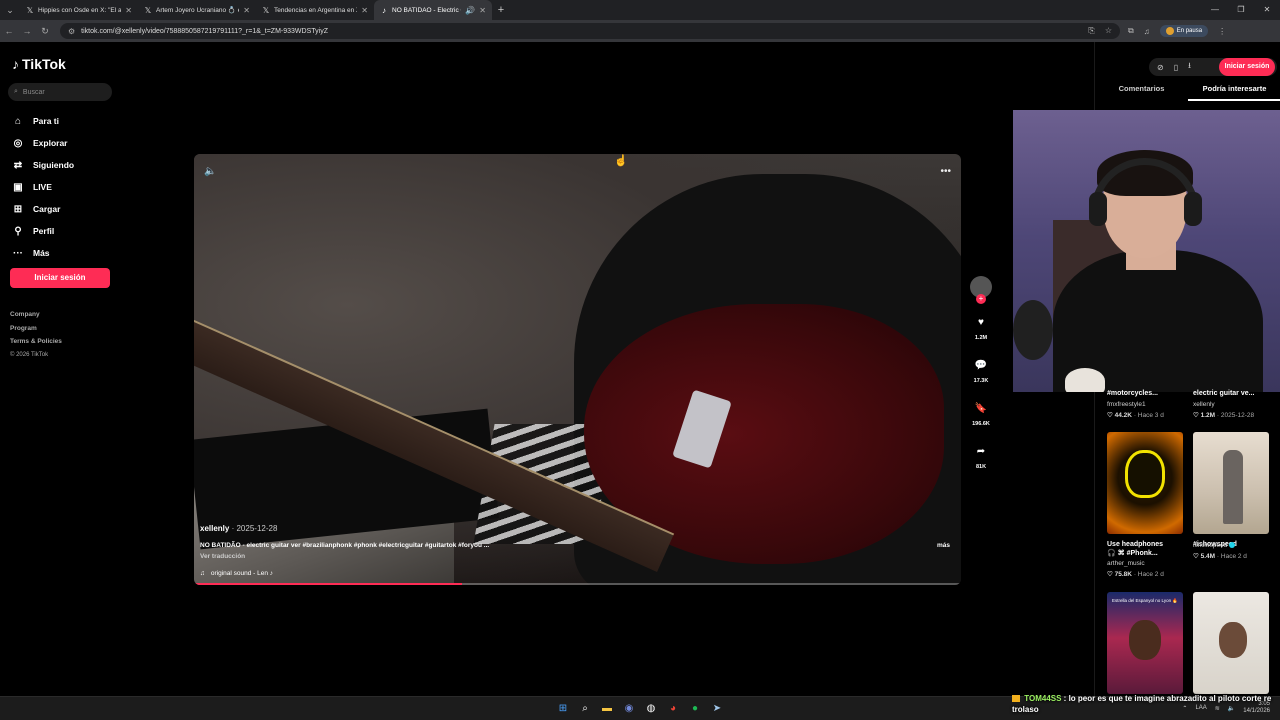 This screenshot has width=1280, height=720. I want to click on close-window-icon: ✕, so click(1267, 10).